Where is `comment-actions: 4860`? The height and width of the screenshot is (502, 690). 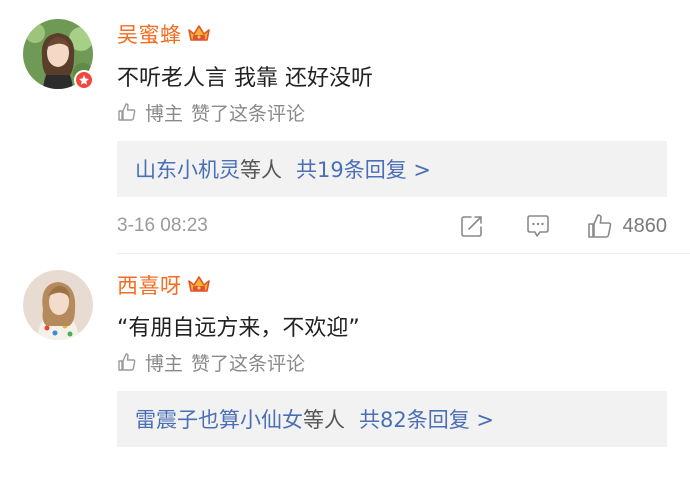 comment-actions: 4860 is located at coordinates (563, 226).